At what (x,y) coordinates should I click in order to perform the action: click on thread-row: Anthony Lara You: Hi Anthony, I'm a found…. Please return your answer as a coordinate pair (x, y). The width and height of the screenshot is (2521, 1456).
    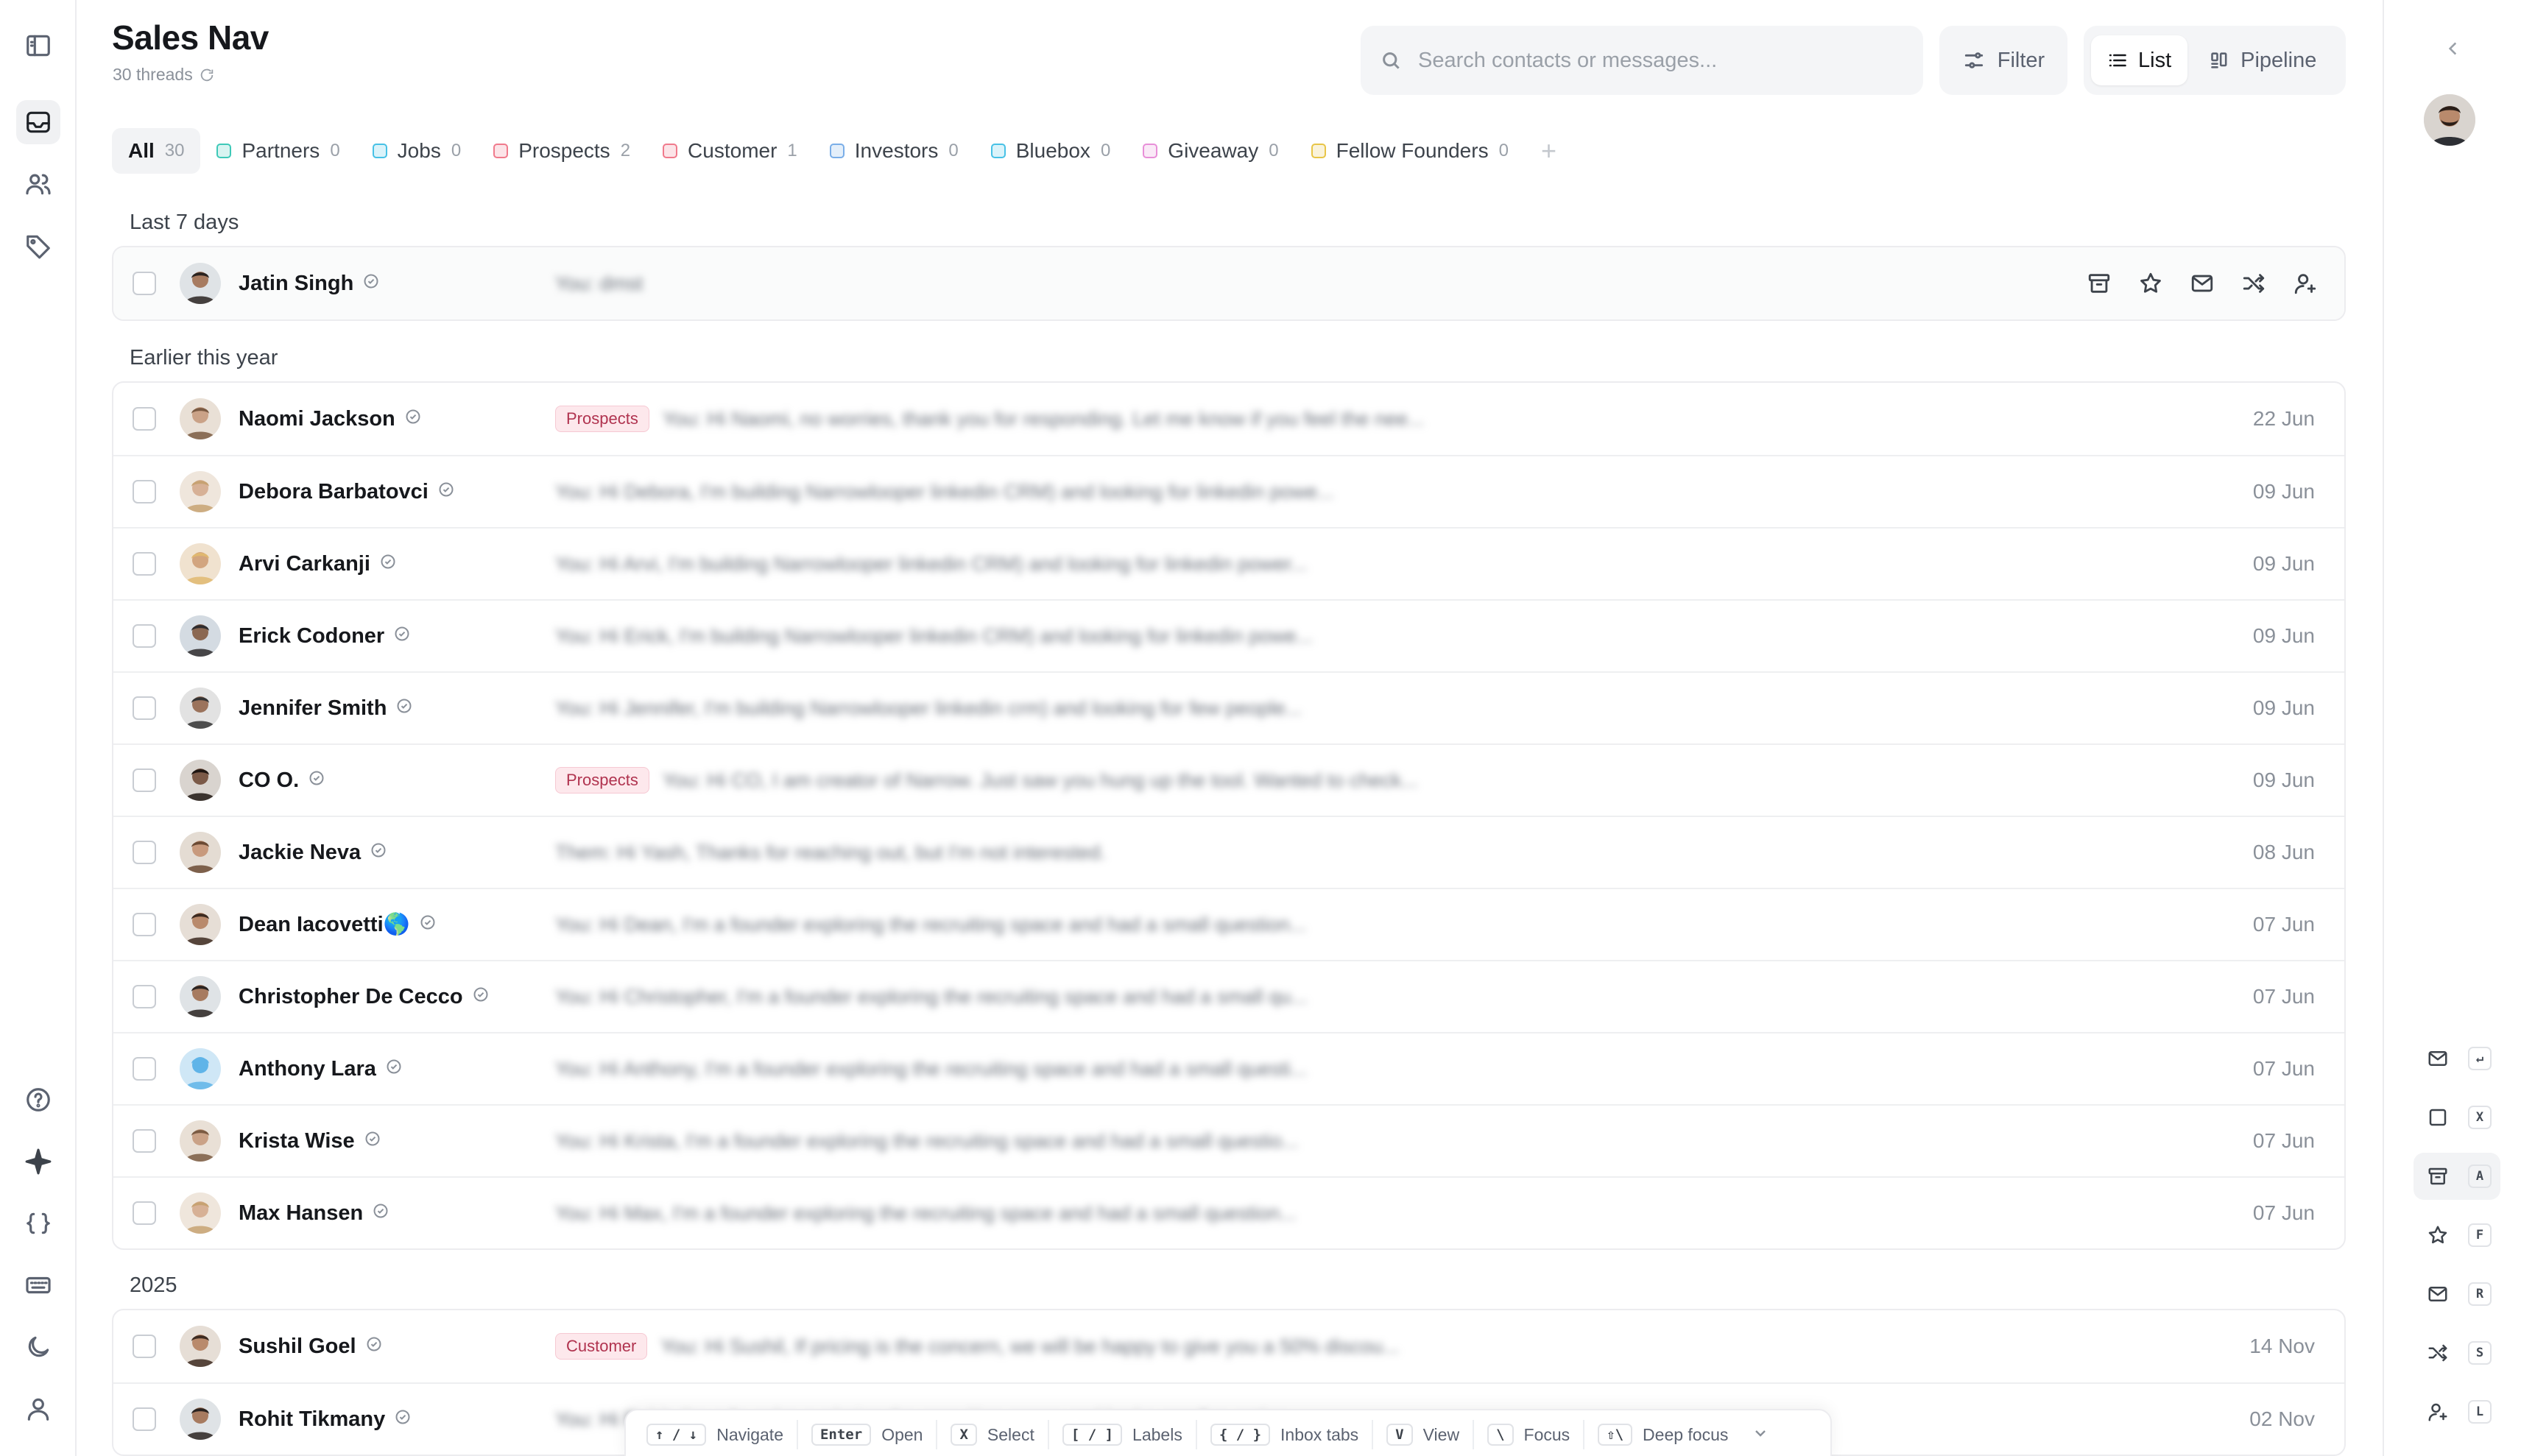
    Looking at the image, I should click on (1228, 1068).